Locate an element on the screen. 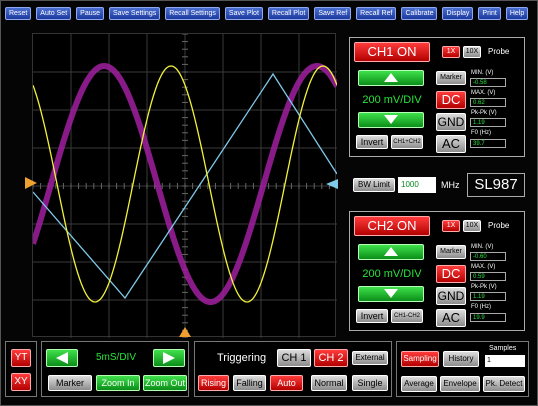 Image resolution: width=538 pixels, height=406 pixels. history-button: History is located at coordinates (461, 359).